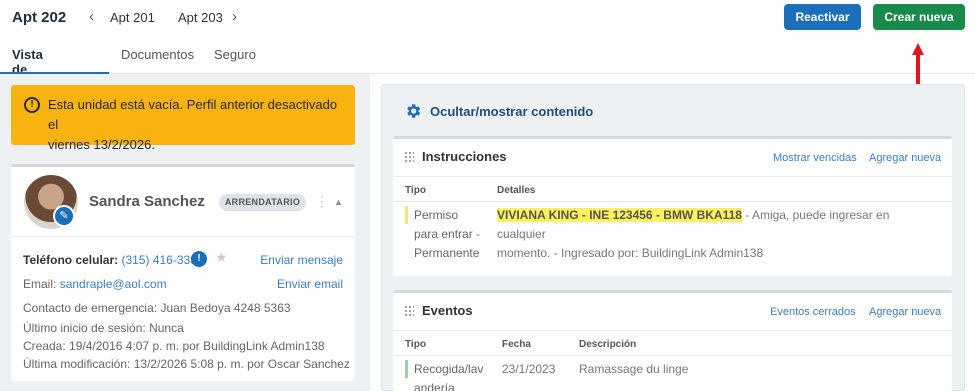  What do you see at coordinates (147, 201) in the screenshot?
I see `resident-name: Sandra Sanchez` at bounding box center [147, 201].